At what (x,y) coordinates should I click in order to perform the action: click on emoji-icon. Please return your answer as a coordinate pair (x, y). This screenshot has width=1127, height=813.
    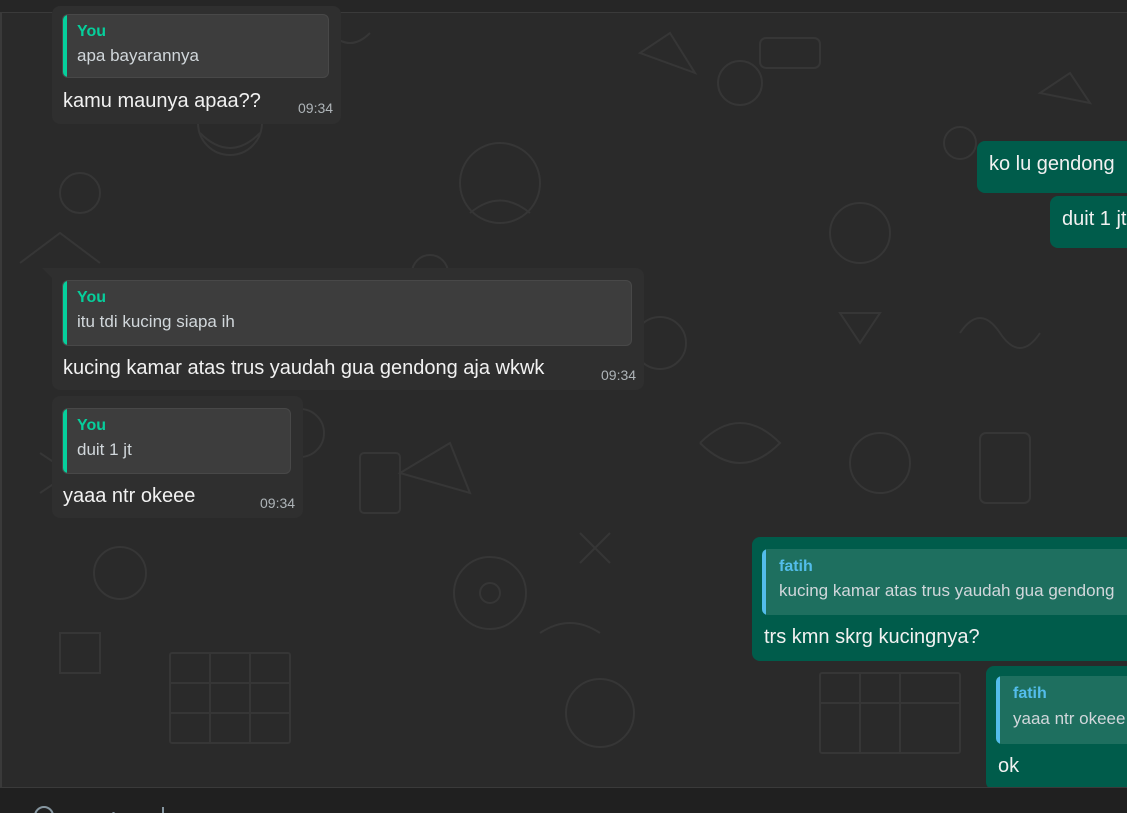
    Looking at the image, I should click on (44, 809).